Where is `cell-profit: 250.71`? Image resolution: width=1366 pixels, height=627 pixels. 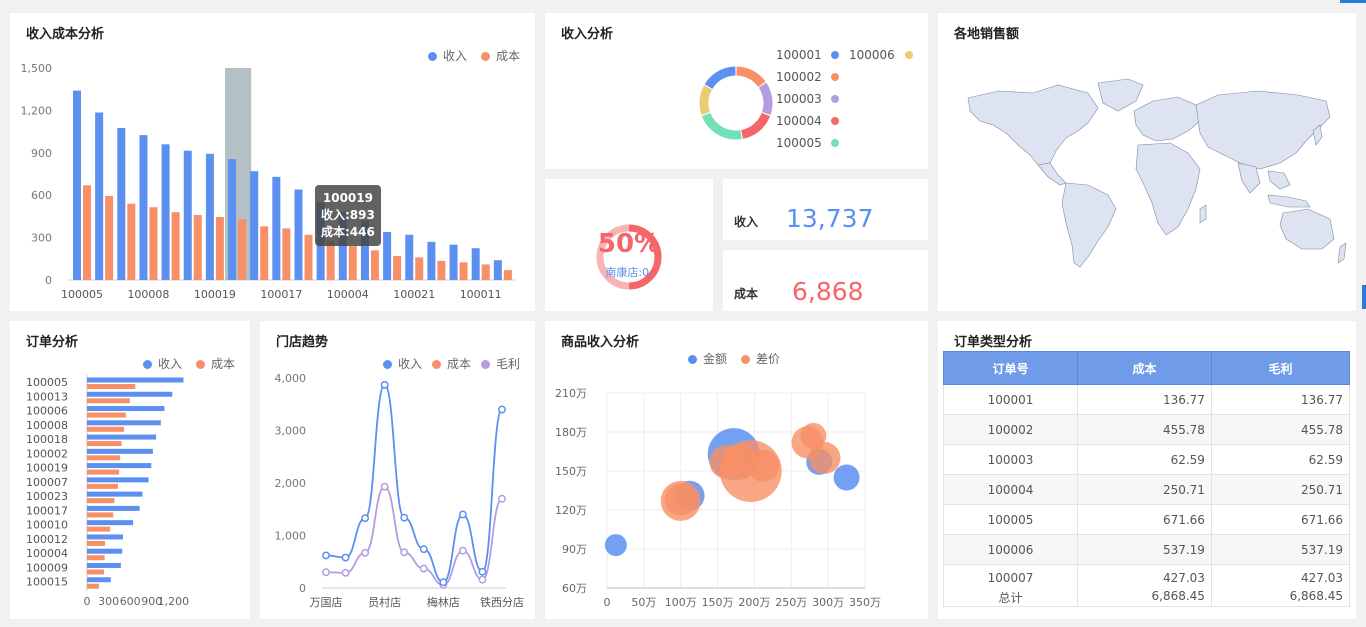
cell-profit: 250.71 is located at coordinates (1280, 489).